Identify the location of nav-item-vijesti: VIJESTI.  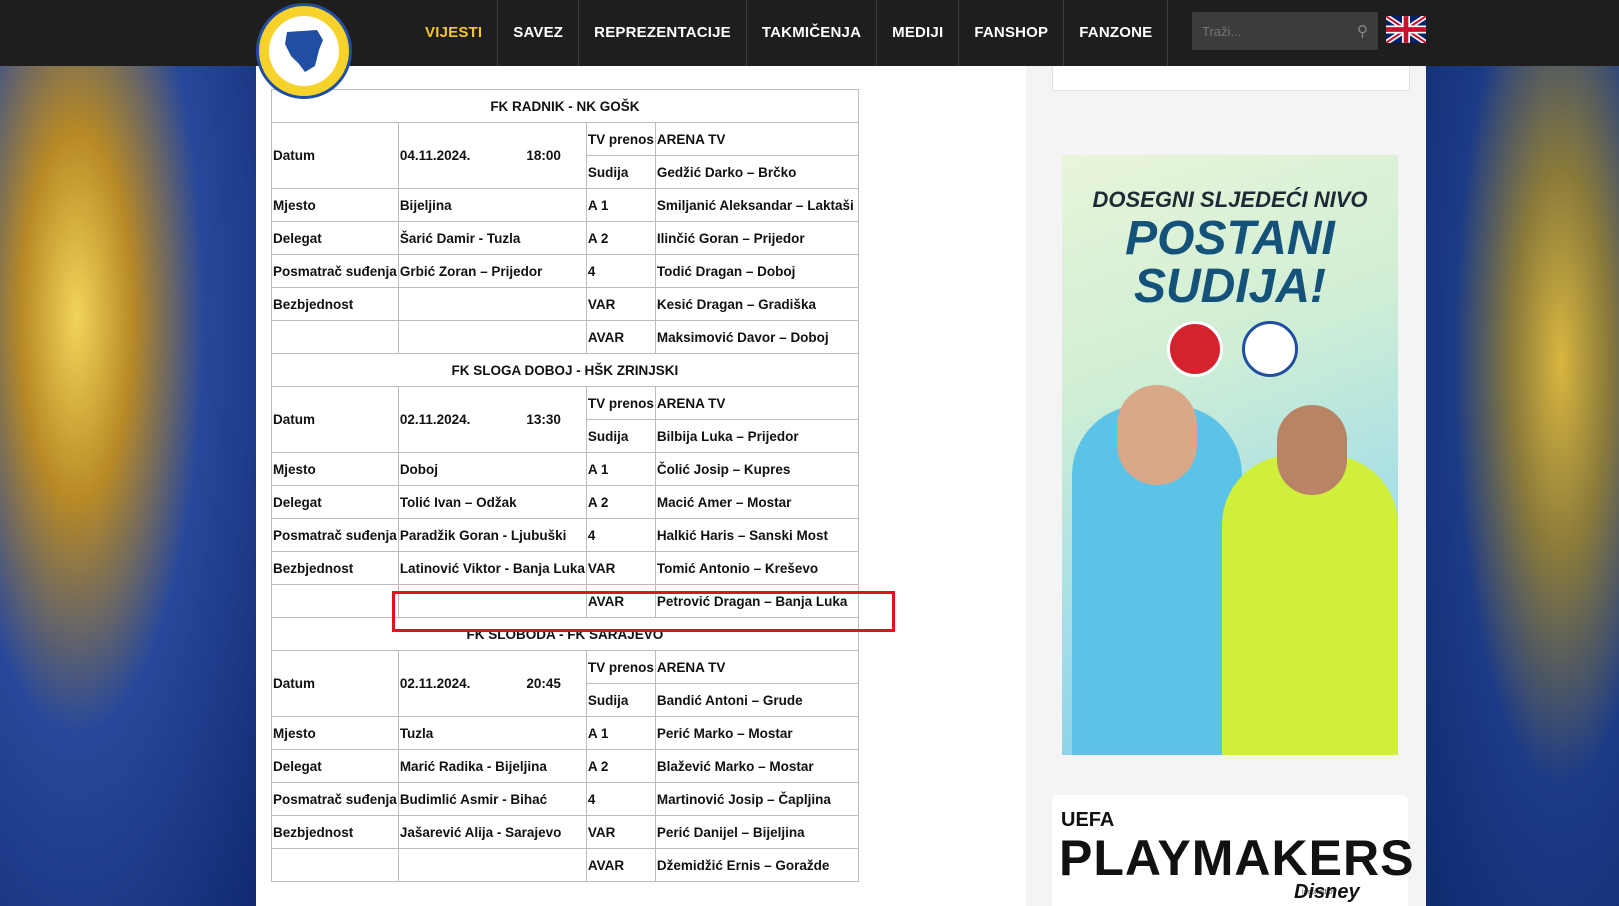
(454, 33).